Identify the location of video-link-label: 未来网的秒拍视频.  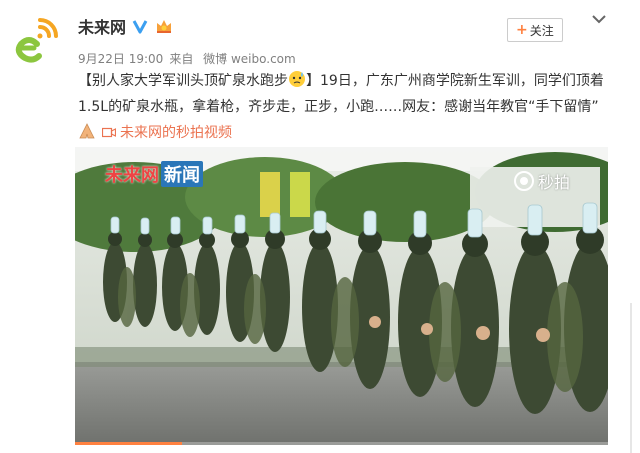
(176, 133).